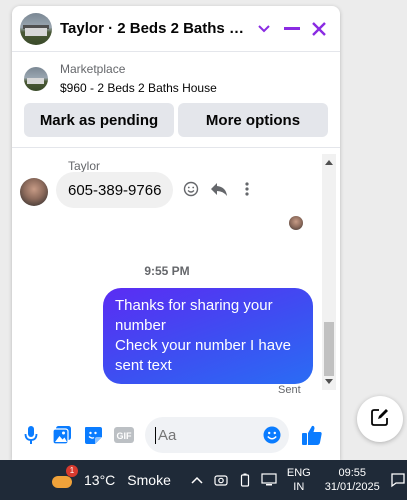 This screenshot has width=407, height=500. Describe the element at coordinates (245, 480) in the screenshot. I see `battery-icon` at that location.